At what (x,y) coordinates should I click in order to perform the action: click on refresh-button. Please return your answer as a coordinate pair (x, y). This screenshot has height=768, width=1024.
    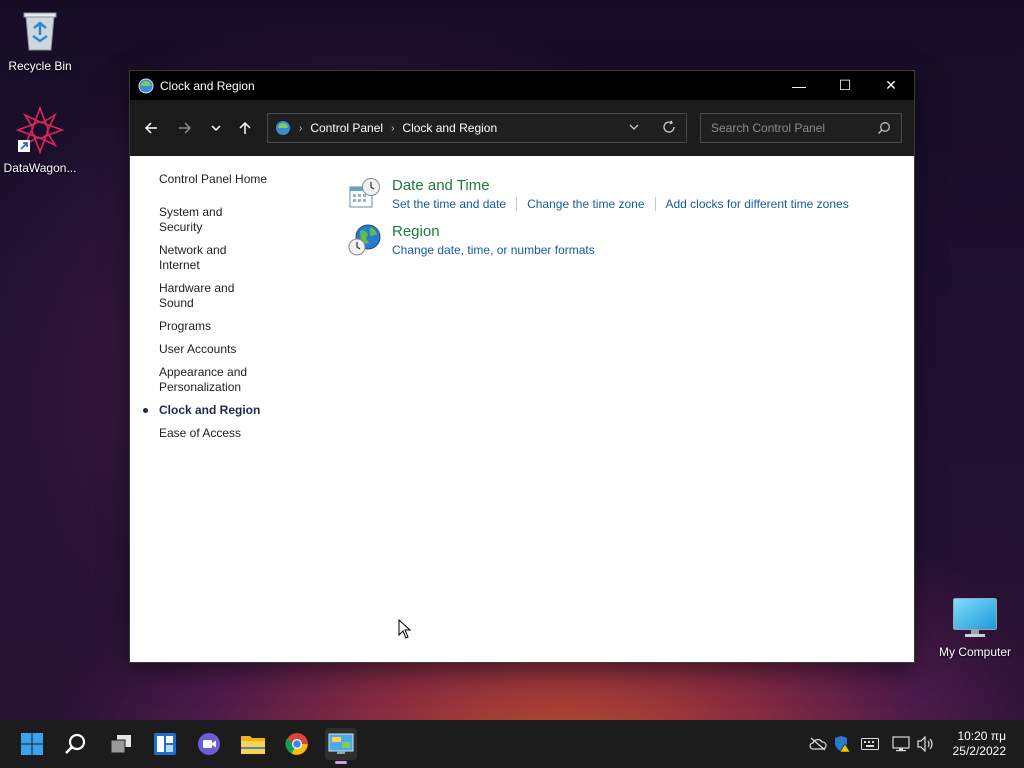
    Looking at the image, I should click on (669, 128).